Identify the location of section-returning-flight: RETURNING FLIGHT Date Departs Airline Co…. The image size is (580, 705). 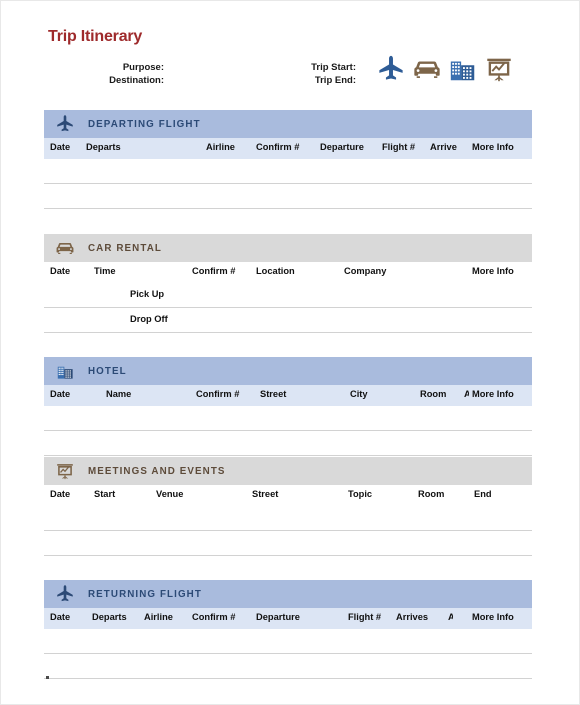
(288, 629).